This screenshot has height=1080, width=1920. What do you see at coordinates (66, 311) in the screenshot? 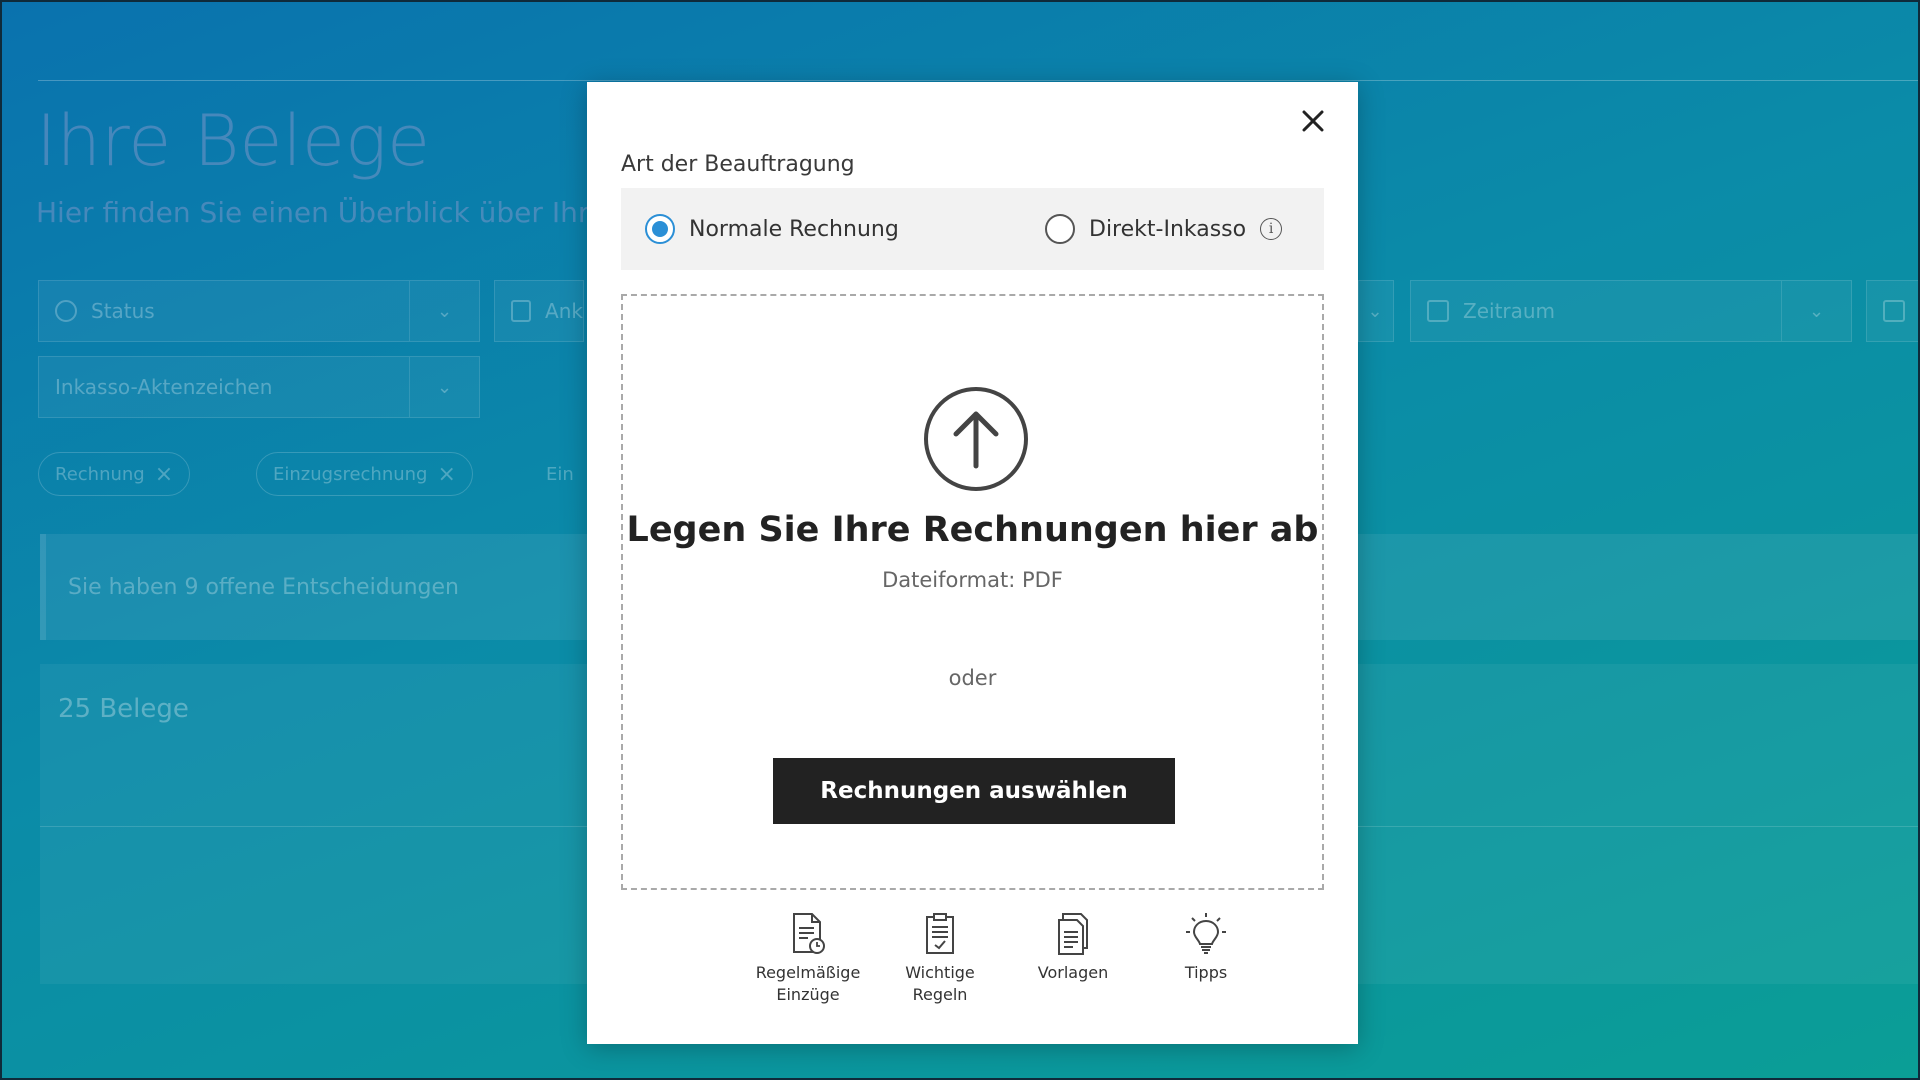
I see `status-icon` at bounding box center [66, 311].